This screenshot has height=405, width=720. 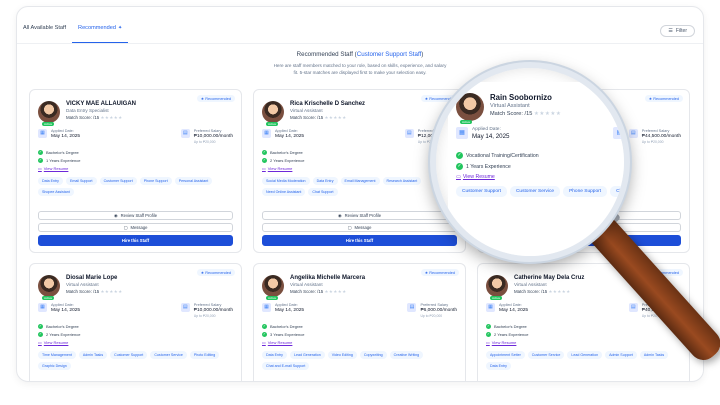 I want to click on recommended-label: Recommended, so click(x=666, y=99).